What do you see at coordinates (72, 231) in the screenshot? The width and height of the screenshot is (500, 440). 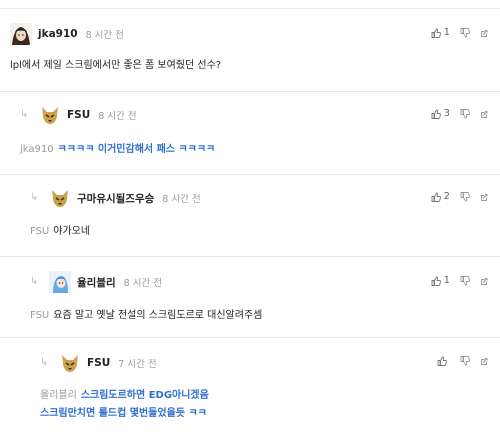 I see `comment-text: 야가오네` at bounding box center [72, 231].